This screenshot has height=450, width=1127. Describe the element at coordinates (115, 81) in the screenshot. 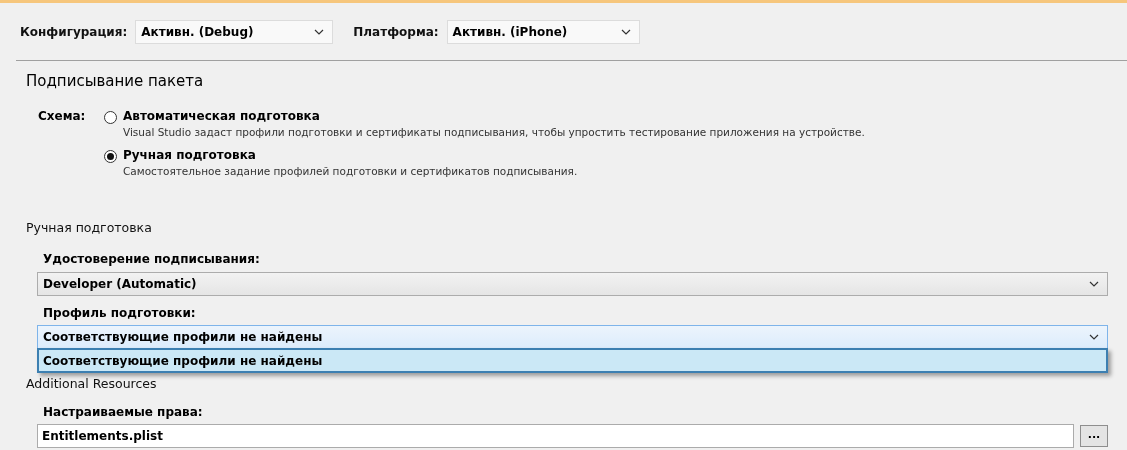

I see `section-title: Подписывание пакета` at that location.